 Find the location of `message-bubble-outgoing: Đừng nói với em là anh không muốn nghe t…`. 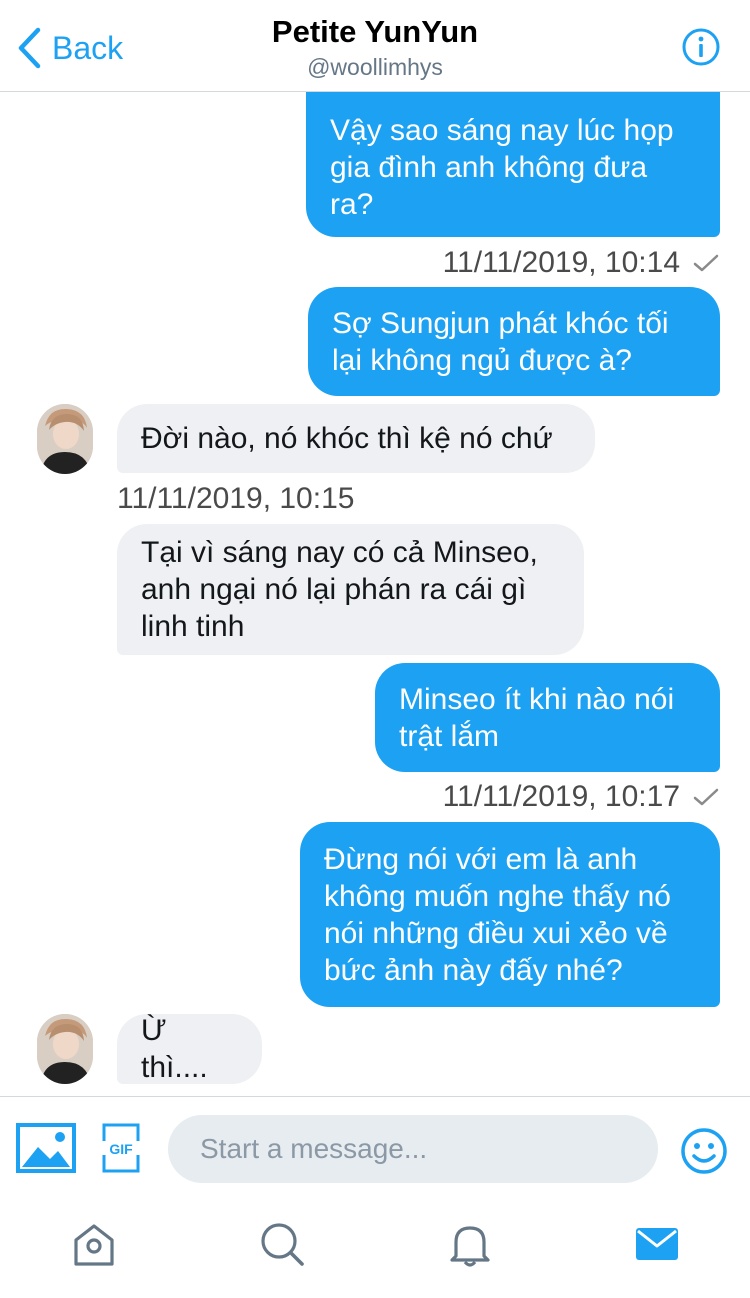

message-bubble-outgoing: Đừng nói với em là anh không muốn nghe t… is located at coordinates (510, 914).